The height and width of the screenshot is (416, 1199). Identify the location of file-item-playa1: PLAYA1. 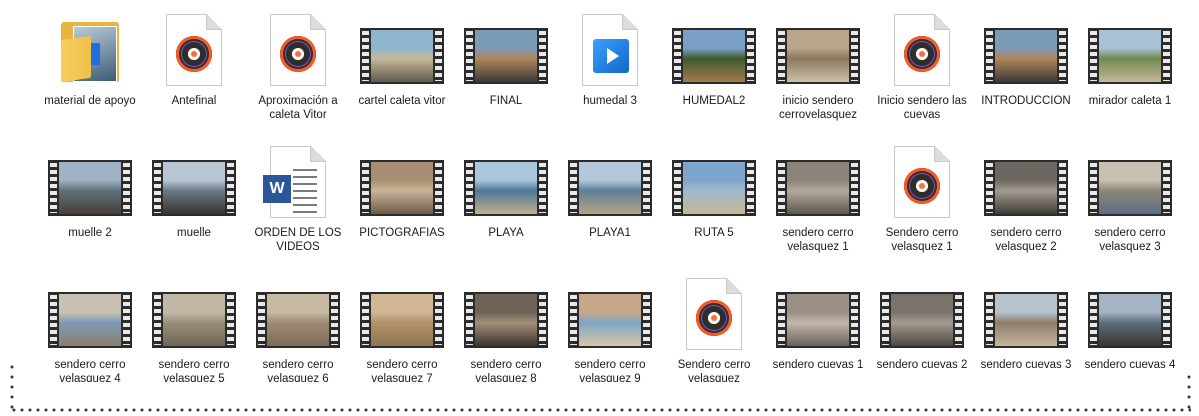
(610, 204).